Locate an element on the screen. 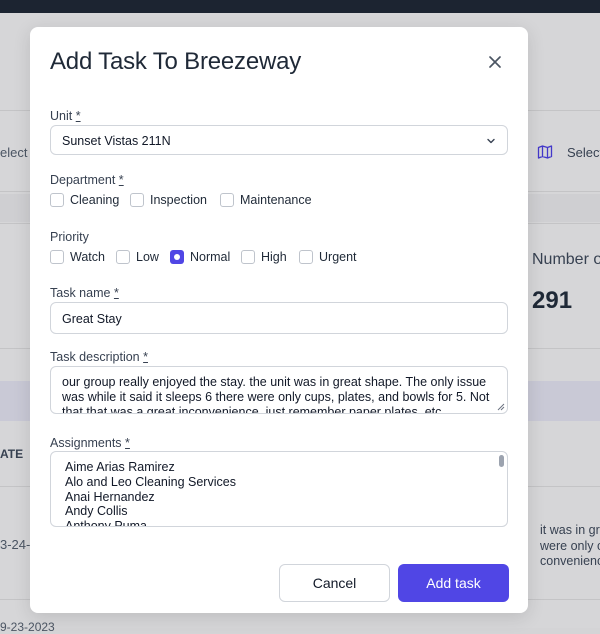  unit-label: Unit * is located at coordinates (65, 116).